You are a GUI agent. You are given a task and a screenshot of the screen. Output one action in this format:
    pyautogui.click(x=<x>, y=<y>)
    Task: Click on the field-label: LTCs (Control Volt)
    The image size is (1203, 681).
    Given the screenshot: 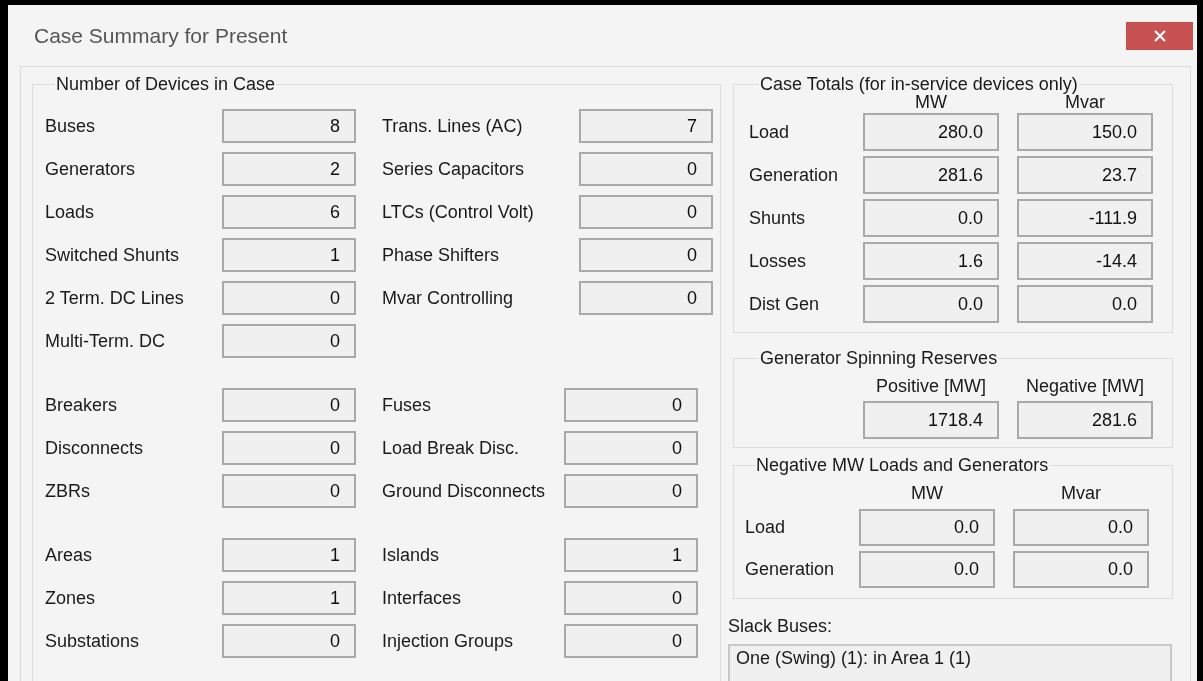 What is the action you would take?
    pyautogui.click(x=458, y=212)
    